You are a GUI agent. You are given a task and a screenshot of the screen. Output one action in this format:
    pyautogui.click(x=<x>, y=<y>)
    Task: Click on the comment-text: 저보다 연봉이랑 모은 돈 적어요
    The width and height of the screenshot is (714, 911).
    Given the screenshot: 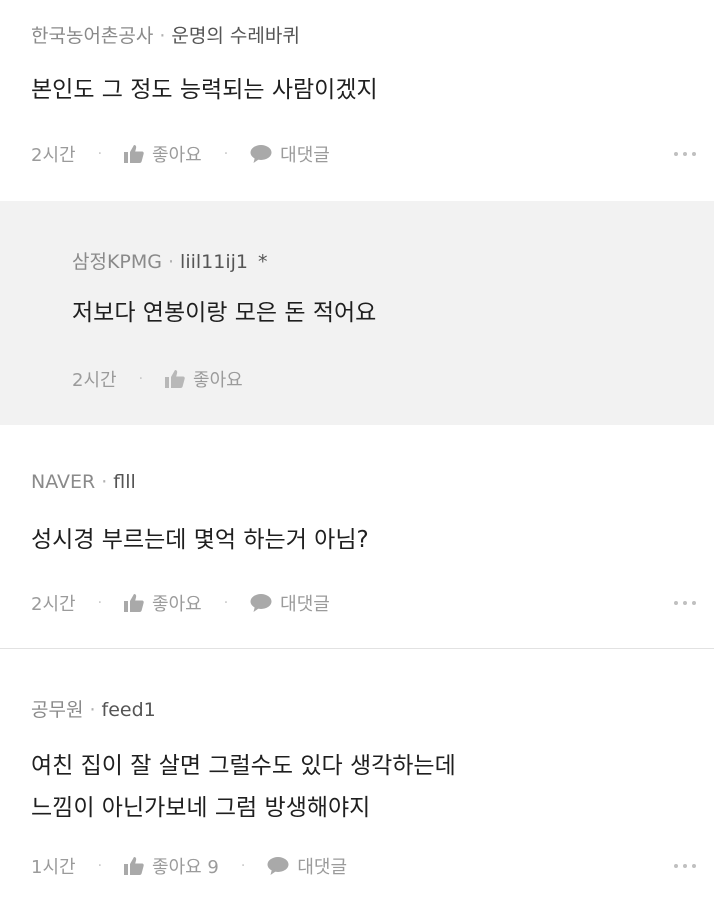 What is the action you would take?
    pyautogui.click(x=224, y=313)
    